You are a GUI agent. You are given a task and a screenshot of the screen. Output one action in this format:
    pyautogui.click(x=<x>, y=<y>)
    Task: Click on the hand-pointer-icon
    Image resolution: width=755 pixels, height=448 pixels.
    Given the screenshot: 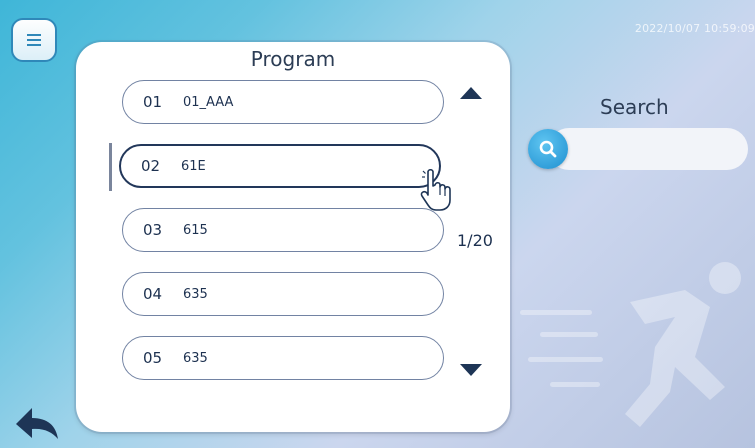 What is the action you would take?
    pyautogui.click(x=435, y=189)
    